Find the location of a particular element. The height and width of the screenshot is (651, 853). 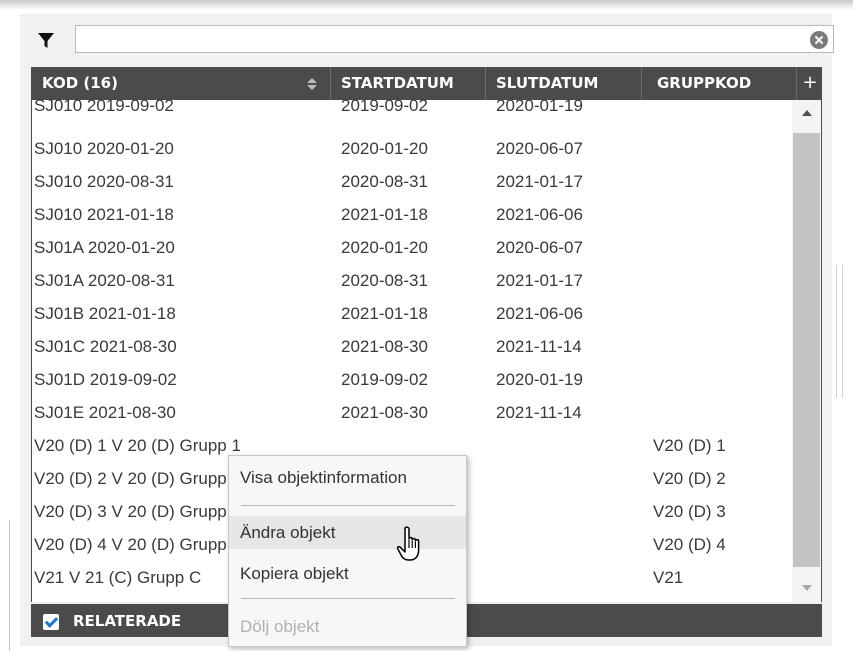

menu-item-dolj-objekt: Dölj objekt is located at coordinates (280, 626).